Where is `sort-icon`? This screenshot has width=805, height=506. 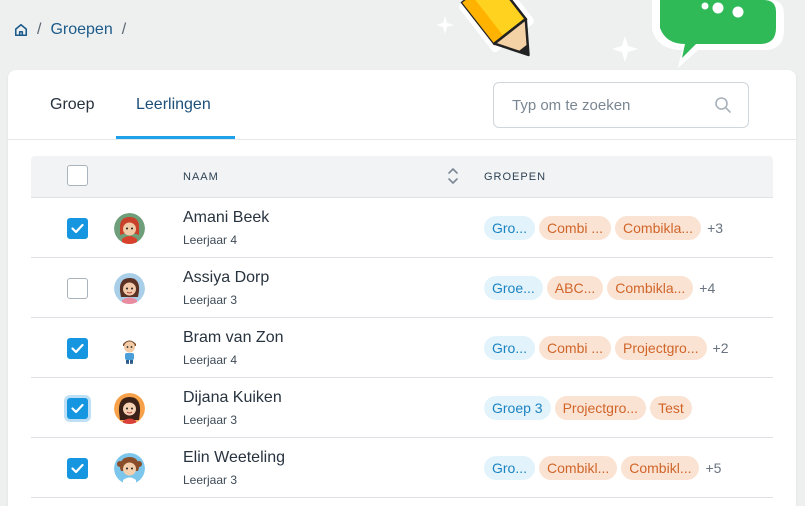
sort-icon is located at coordinates (453, 176).